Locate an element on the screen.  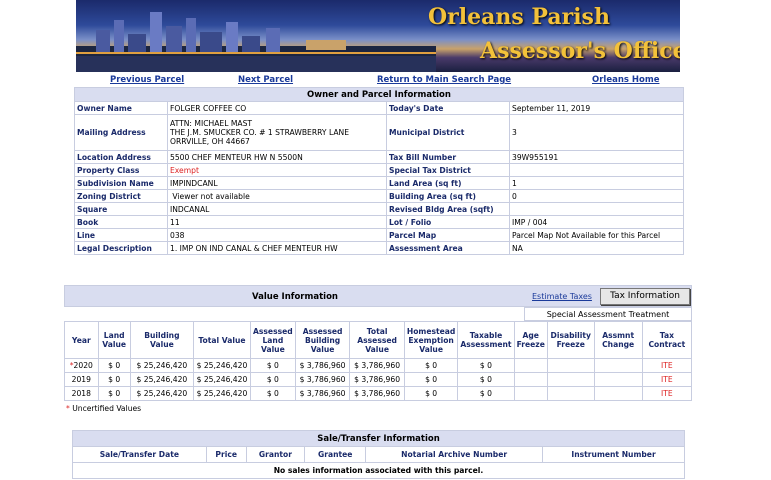
owner-section-header: Owner and Parcel Information is located at coordinates (379, 94).